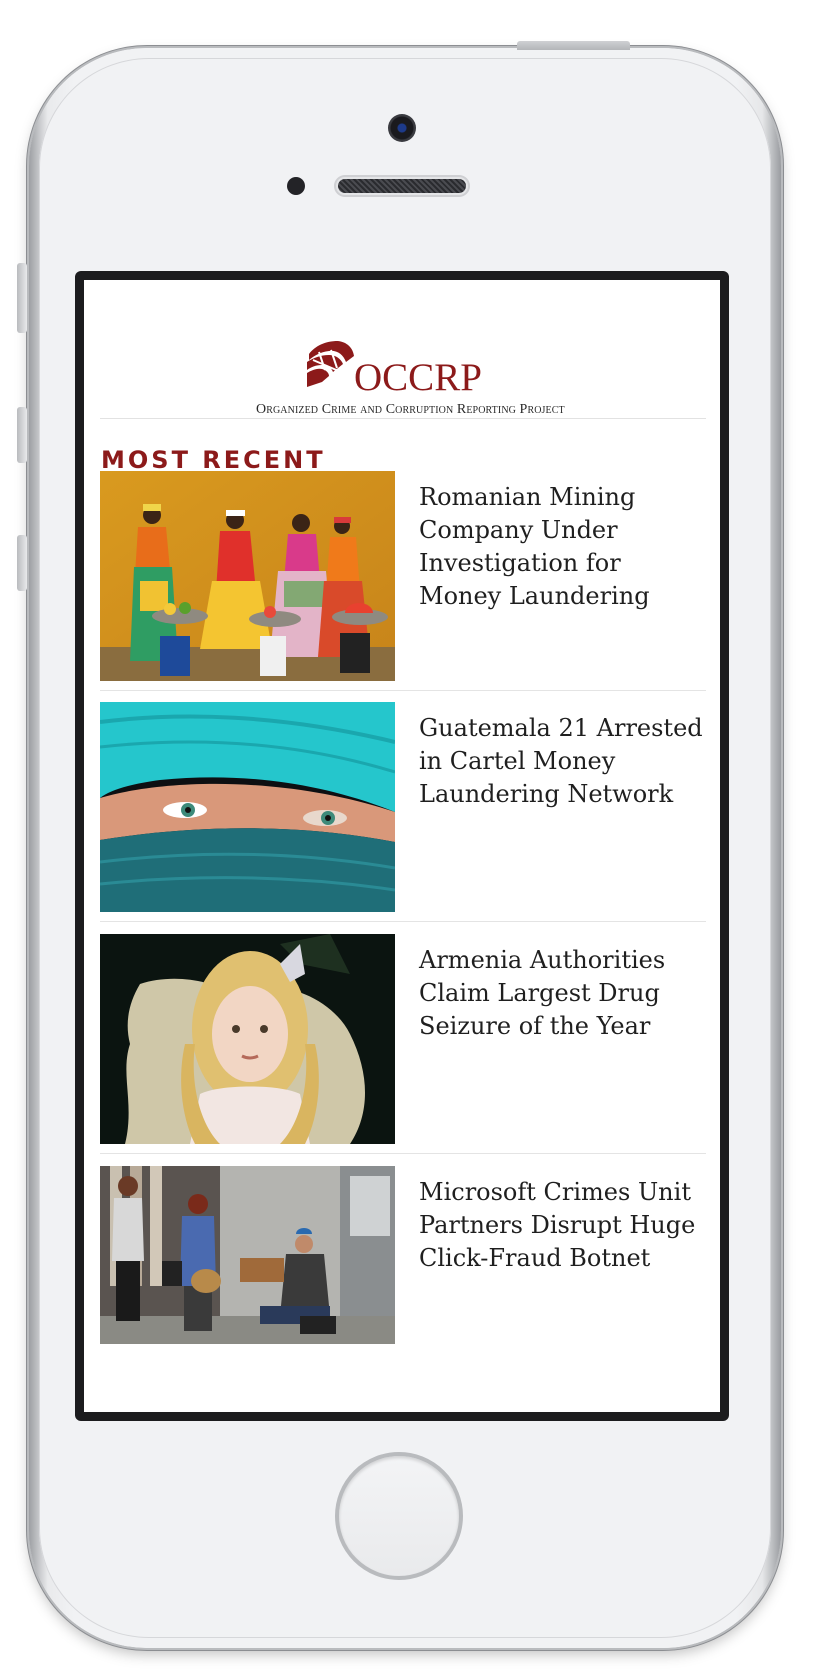 This screenshot has height=1677, width=813. I want to click on street-scene-image, so click(247, 1255).